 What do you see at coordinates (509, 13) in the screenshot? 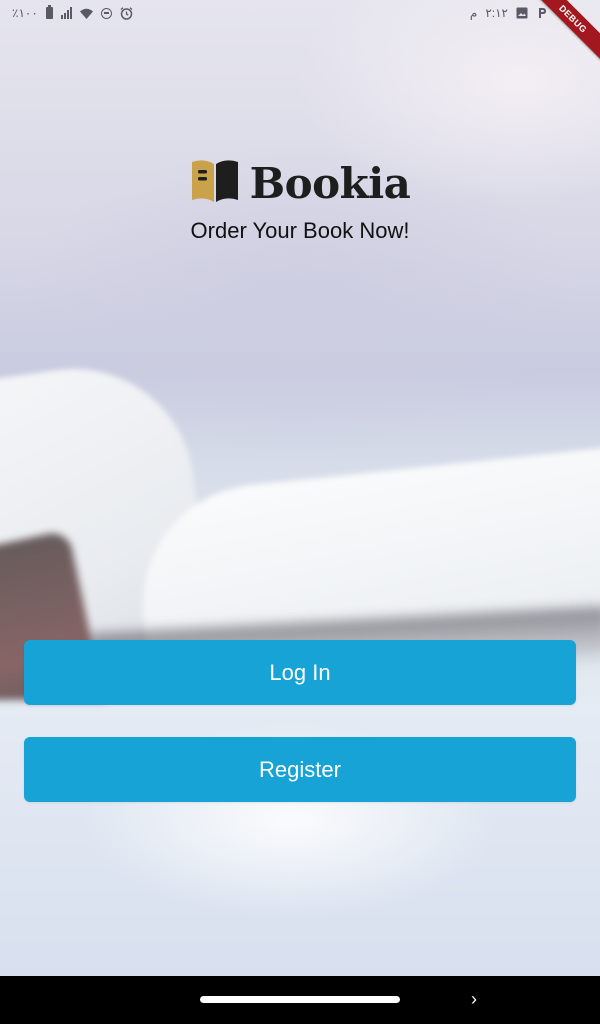
I see `status-right-group: م ٢:١٢` at bounding box center [509, 13].